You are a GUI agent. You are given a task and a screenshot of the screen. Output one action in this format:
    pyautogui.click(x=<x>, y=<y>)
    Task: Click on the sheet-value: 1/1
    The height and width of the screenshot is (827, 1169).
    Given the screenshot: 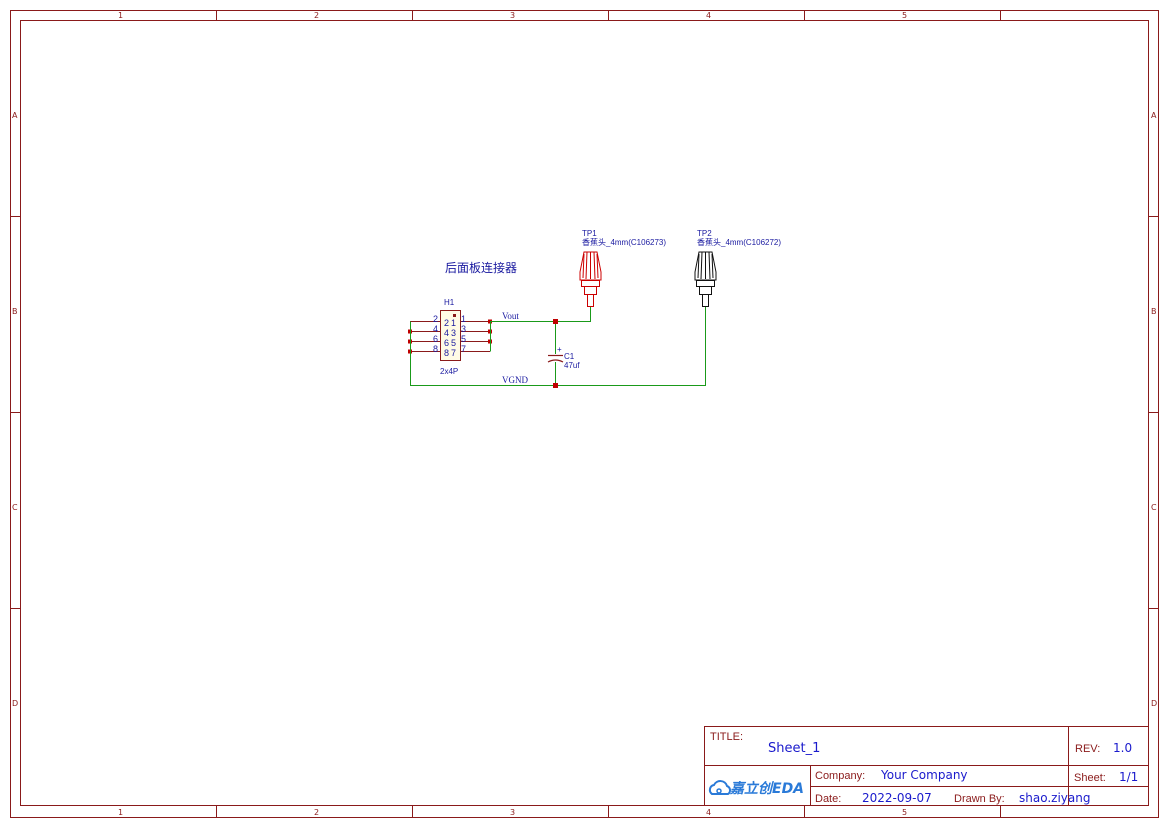 What is the action you would take?
    pyautogui.click(x=1128, y=777)
    